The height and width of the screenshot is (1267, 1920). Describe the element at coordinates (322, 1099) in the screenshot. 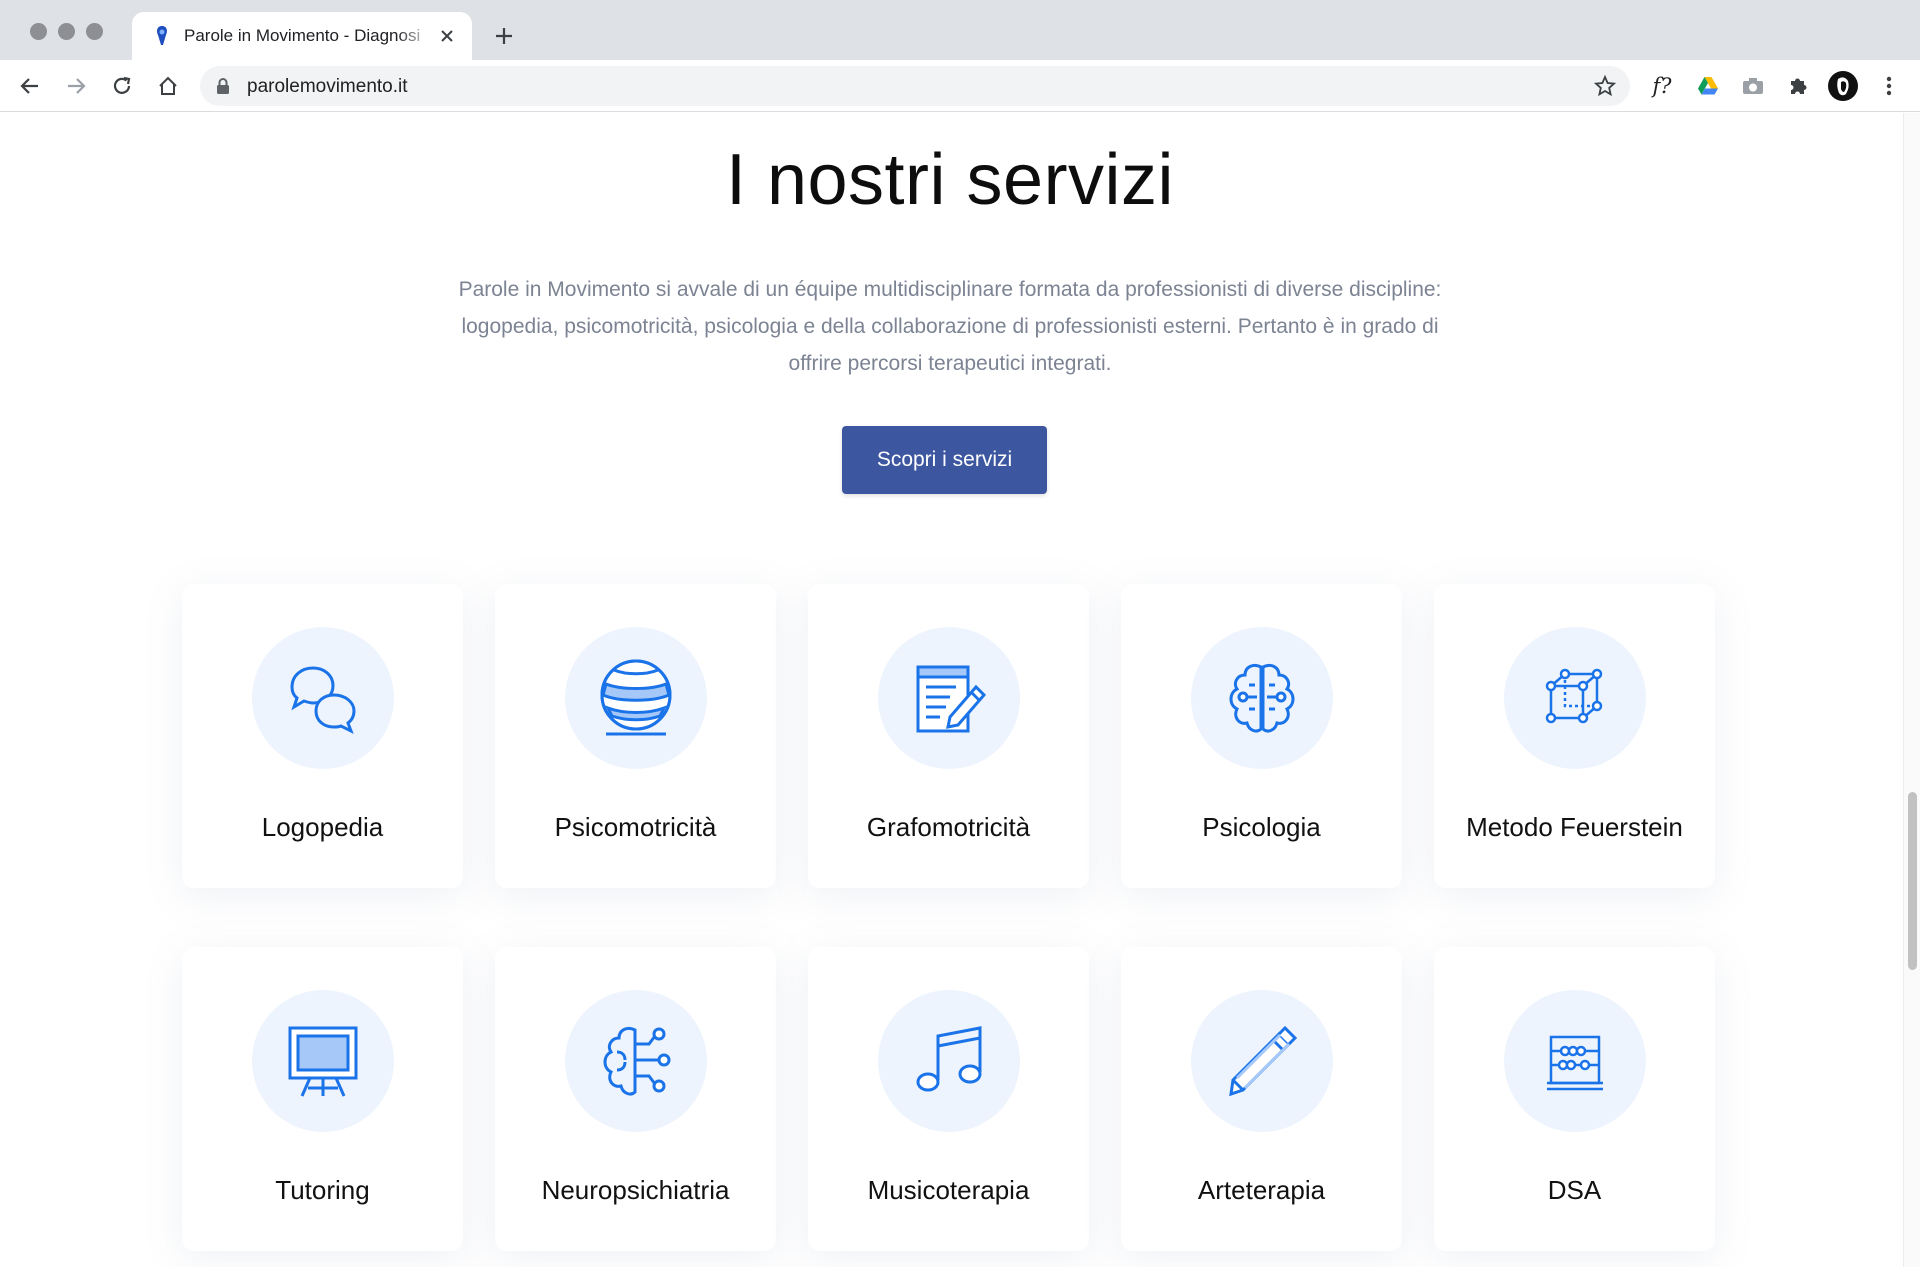

I see `service-card-tutoring: Tutoring` at that location.